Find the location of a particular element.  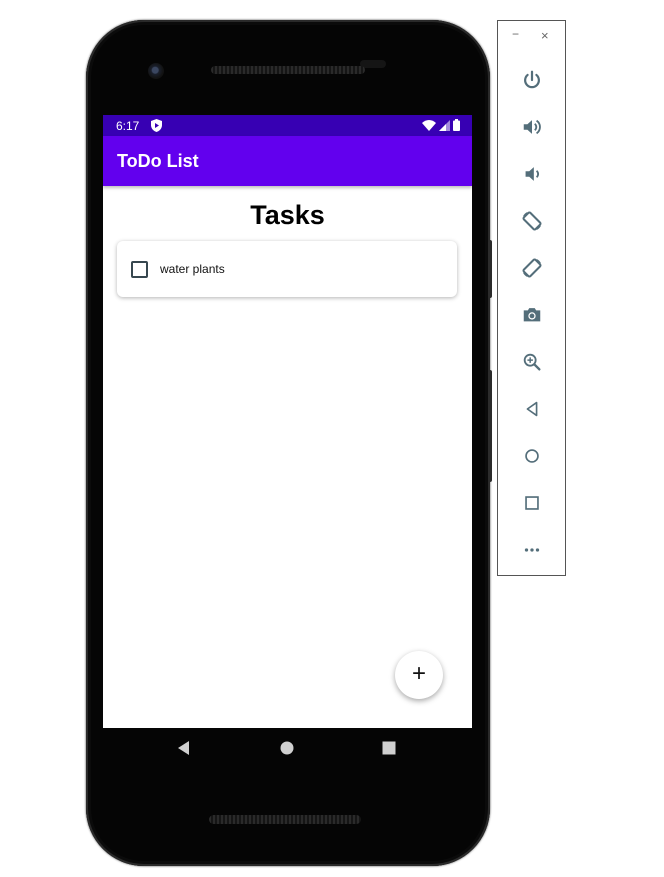

more-button is located at coordinates (532, 550).